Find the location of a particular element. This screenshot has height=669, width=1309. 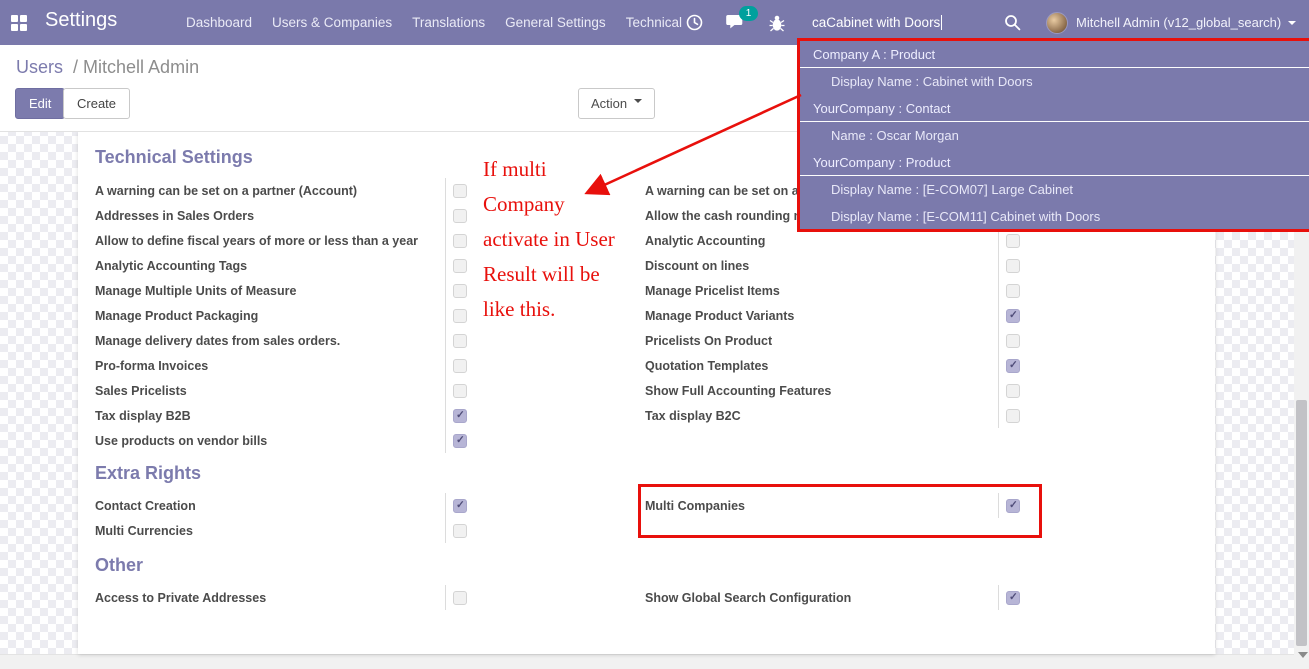

annotation-line: Result will be is located at coordinates (541, 274).